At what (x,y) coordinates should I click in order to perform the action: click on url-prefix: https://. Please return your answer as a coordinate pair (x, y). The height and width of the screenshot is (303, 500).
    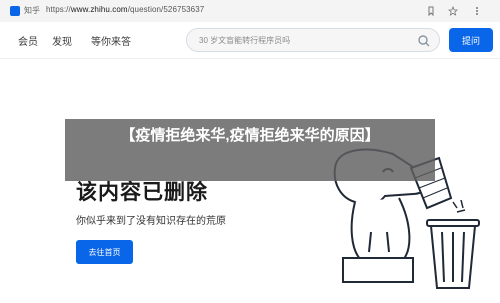
    Looking at the image, I should click on (58, 9).